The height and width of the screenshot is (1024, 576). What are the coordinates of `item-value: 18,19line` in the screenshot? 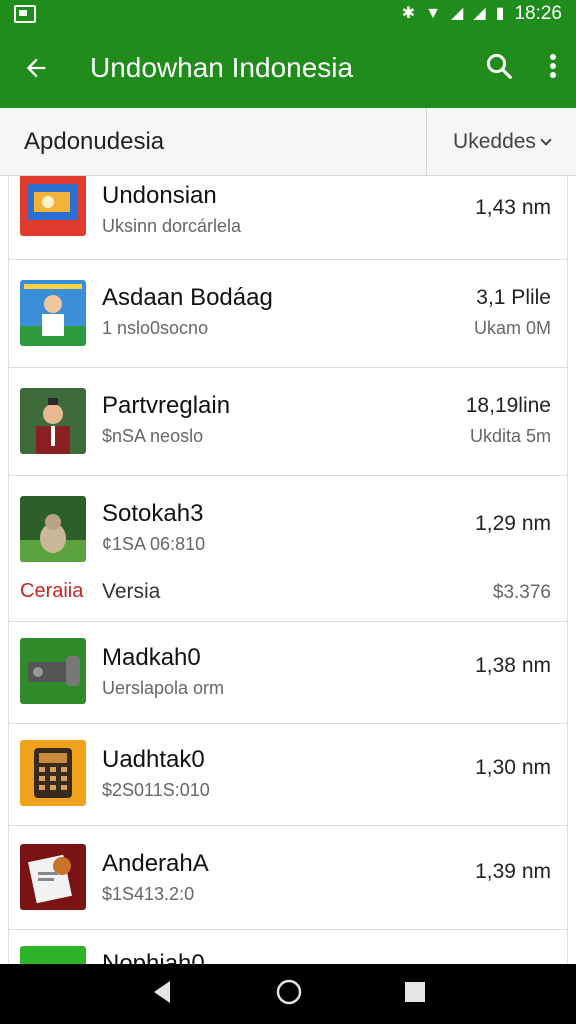 It's located at (508, 405).